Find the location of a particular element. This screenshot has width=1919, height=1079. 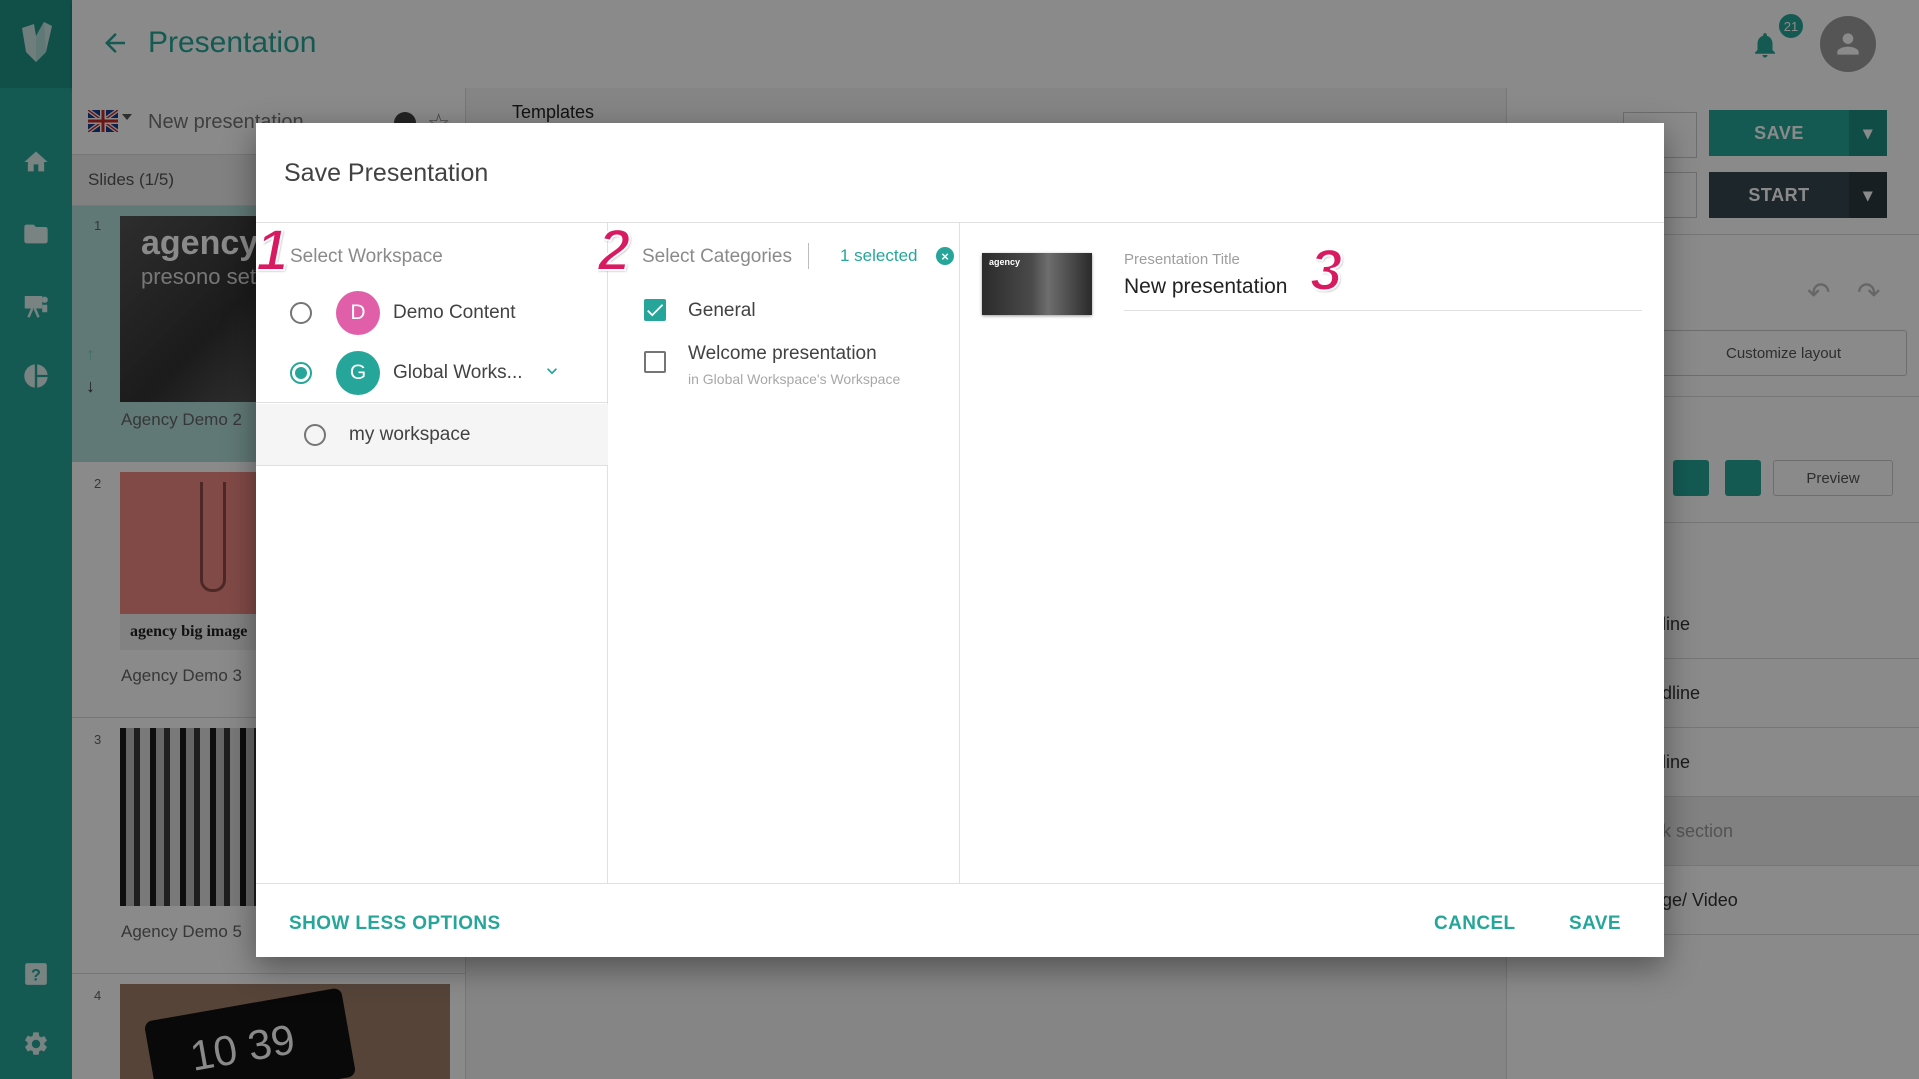

workspace-option: my workspace is located at coordinates (432, 435).